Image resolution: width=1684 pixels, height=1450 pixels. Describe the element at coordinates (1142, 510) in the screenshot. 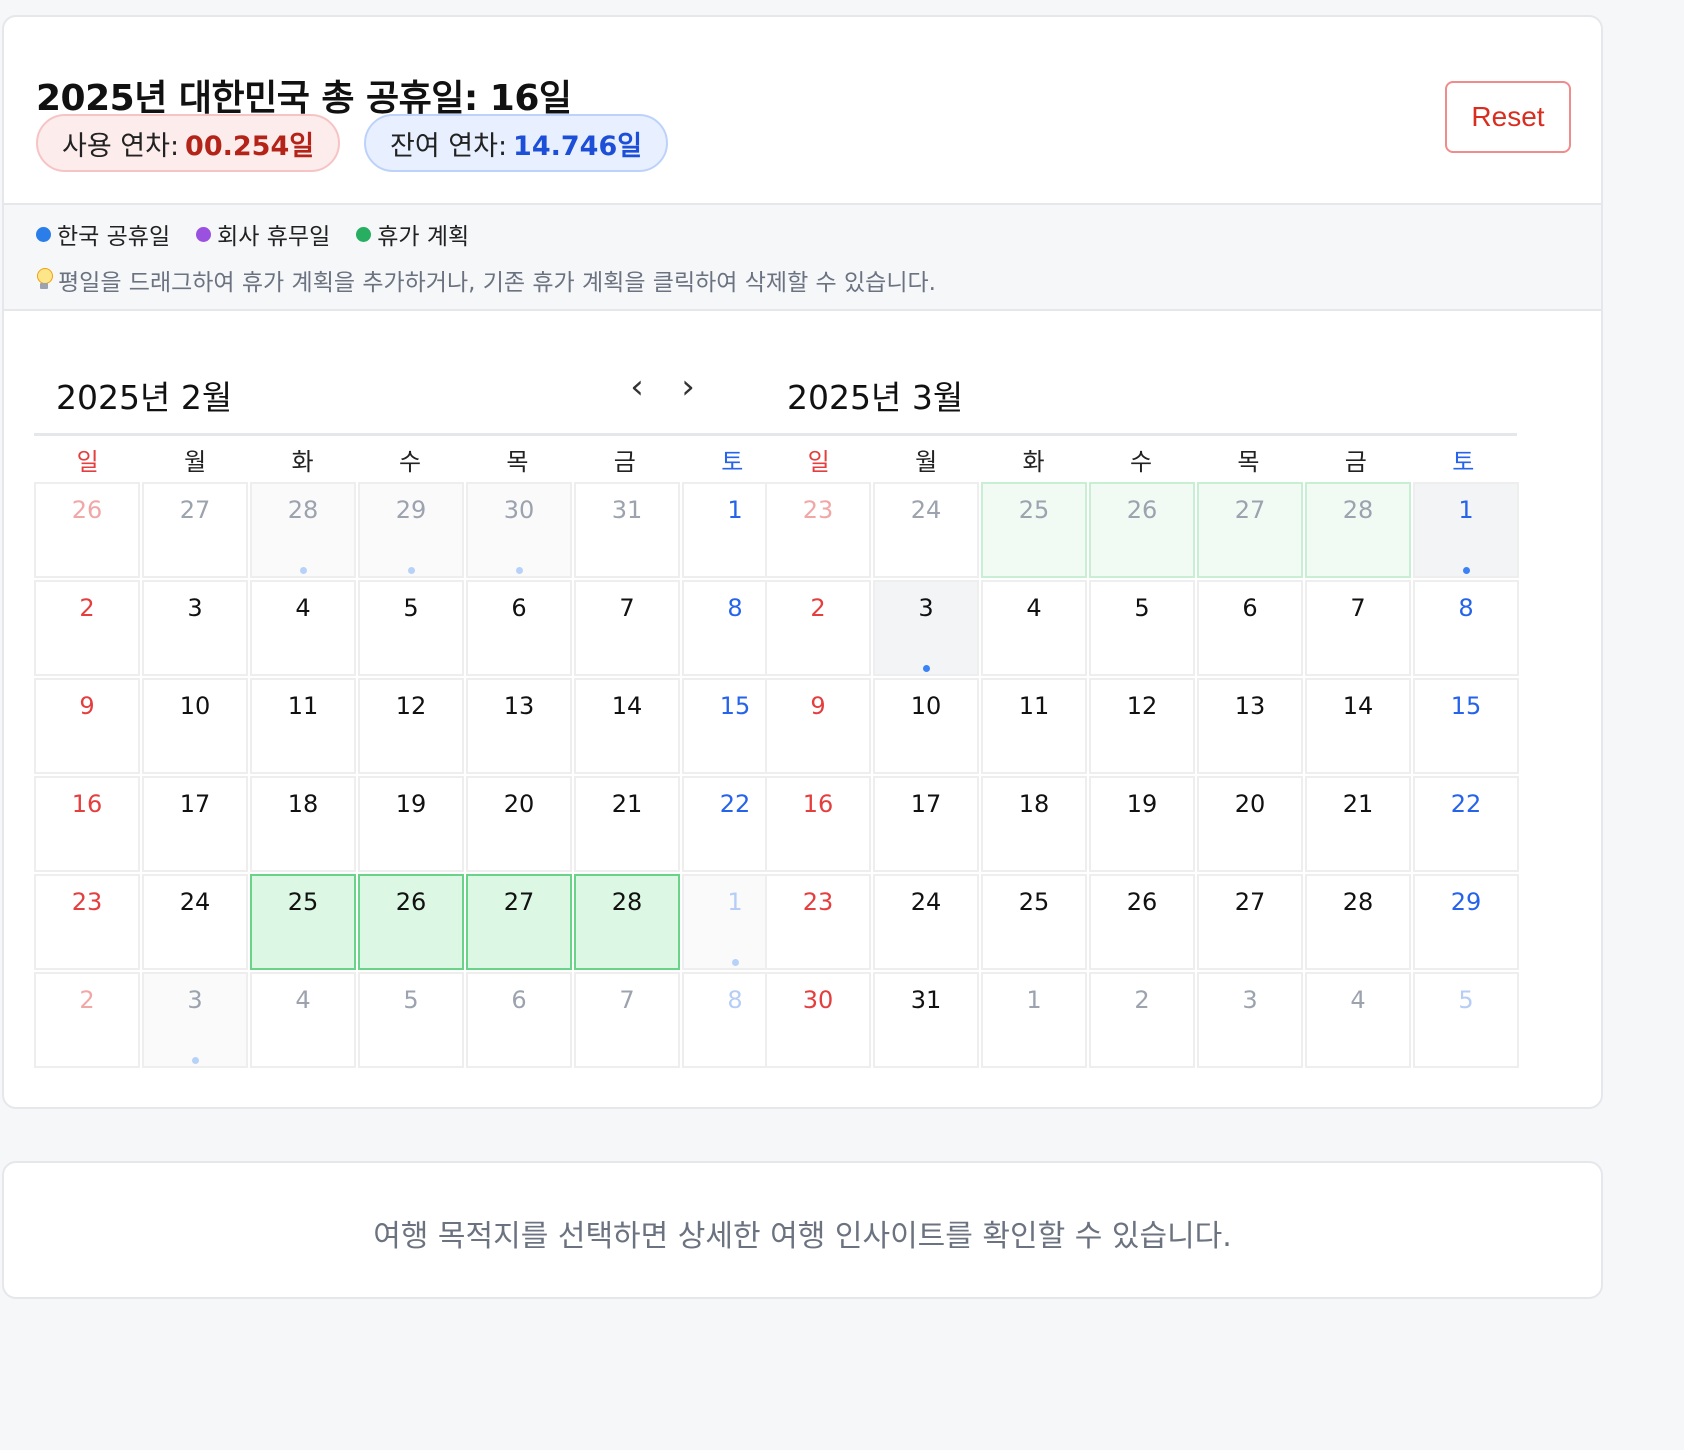

I see `day-number: 26` at that location.